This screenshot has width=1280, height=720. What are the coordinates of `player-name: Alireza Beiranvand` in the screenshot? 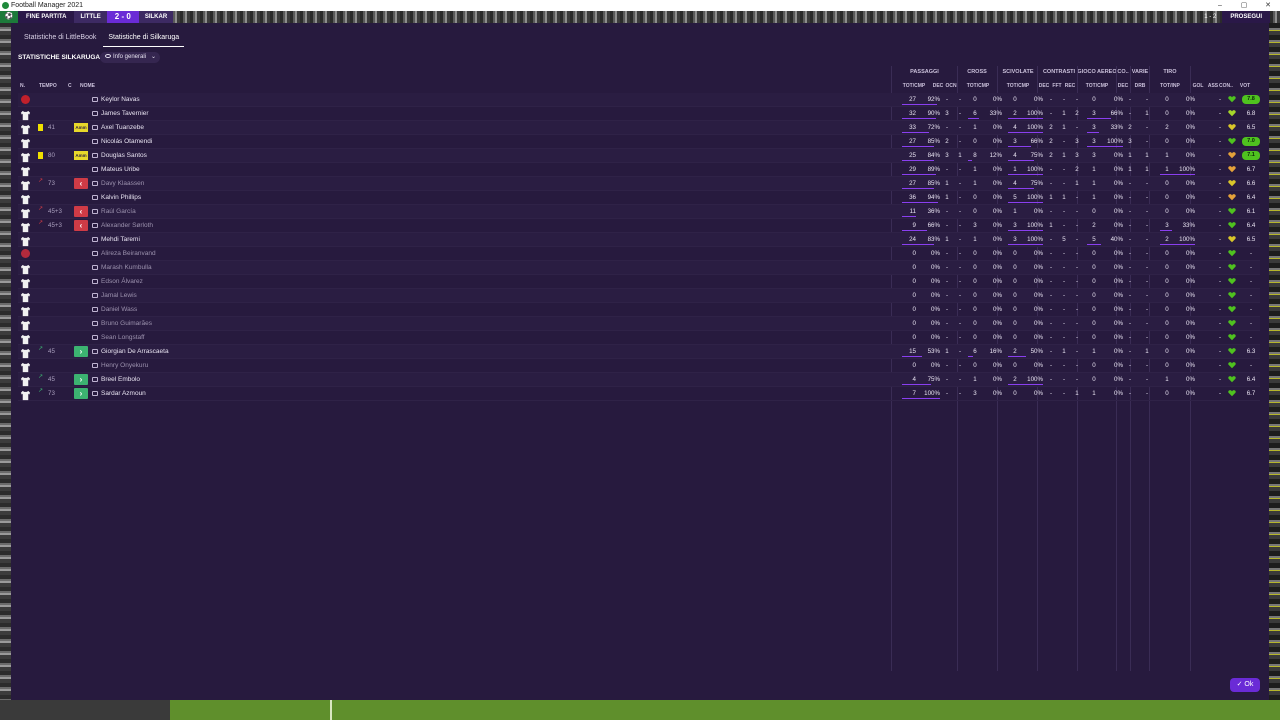 It's located at (128, 253).